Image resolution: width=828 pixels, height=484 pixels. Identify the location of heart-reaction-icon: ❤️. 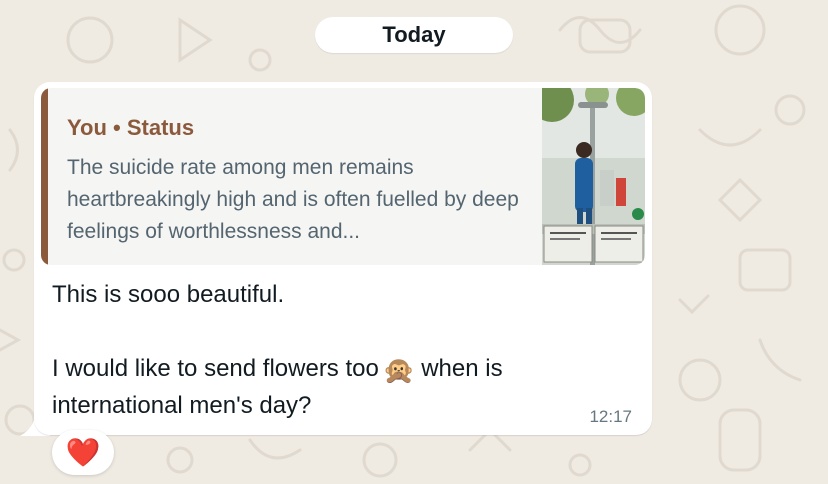
(83, 452).